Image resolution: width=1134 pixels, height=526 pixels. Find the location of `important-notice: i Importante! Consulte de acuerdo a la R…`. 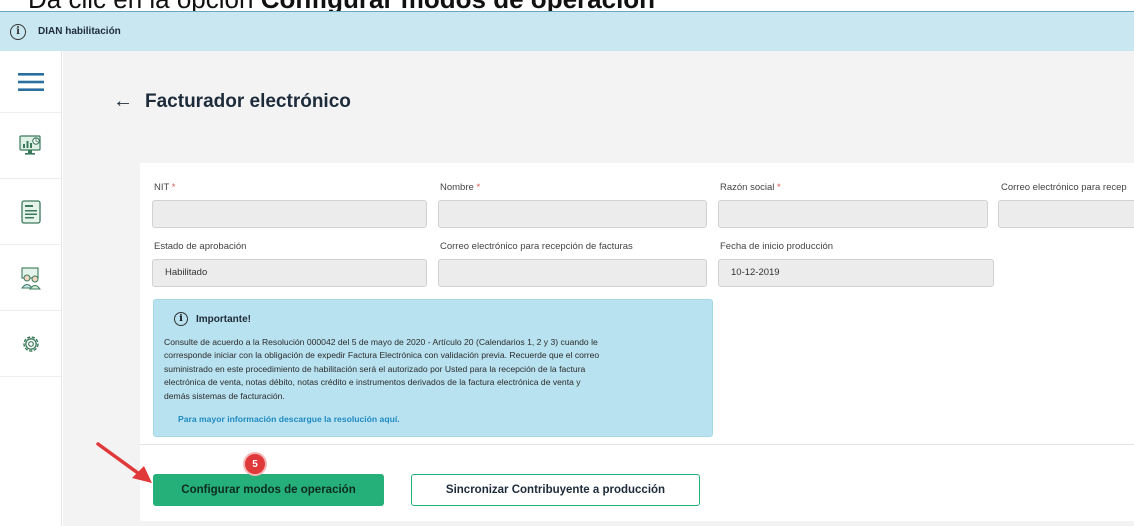

important-notice: i Importante! Consulte de acuerdo a la R… is located at coordinates (433, 368).